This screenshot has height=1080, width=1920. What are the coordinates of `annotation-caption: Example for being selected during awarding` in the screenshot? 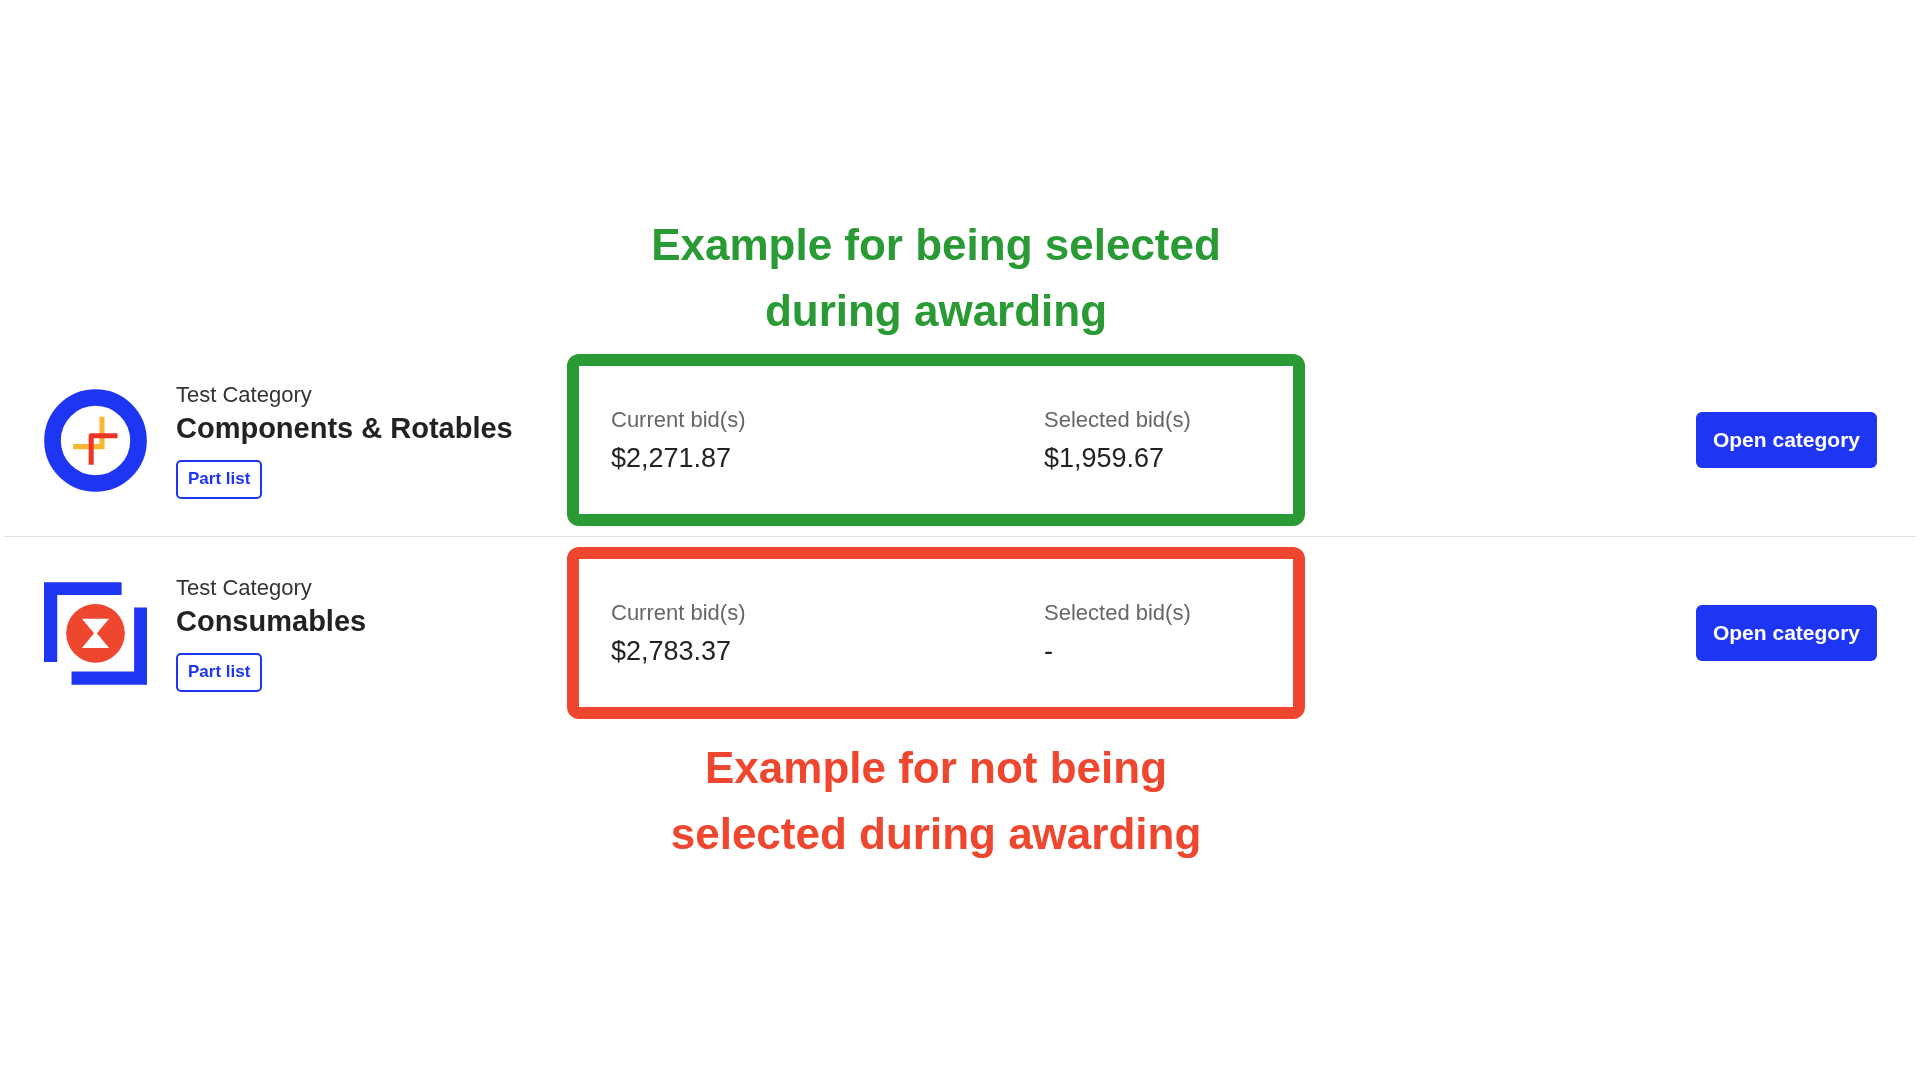 It's located at (936, 278).